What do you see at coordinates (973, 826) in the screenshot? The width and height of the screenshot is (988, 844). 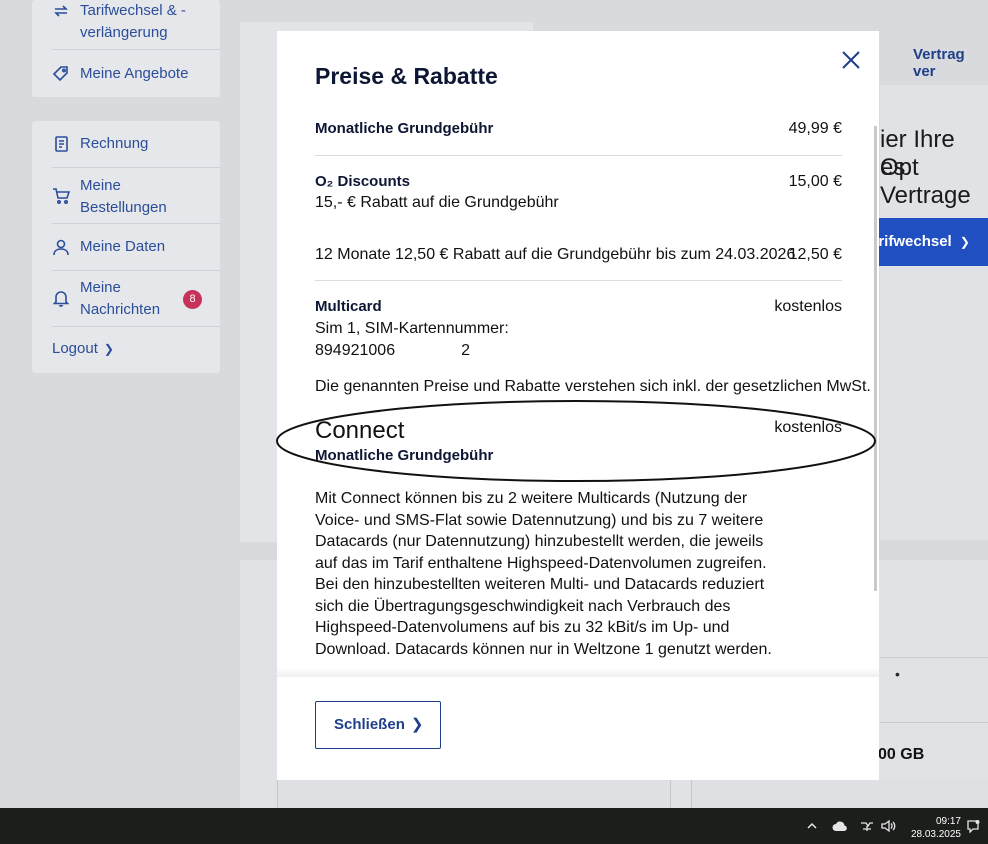 I see `notification-center-icon` at bounding box center [973, 826].